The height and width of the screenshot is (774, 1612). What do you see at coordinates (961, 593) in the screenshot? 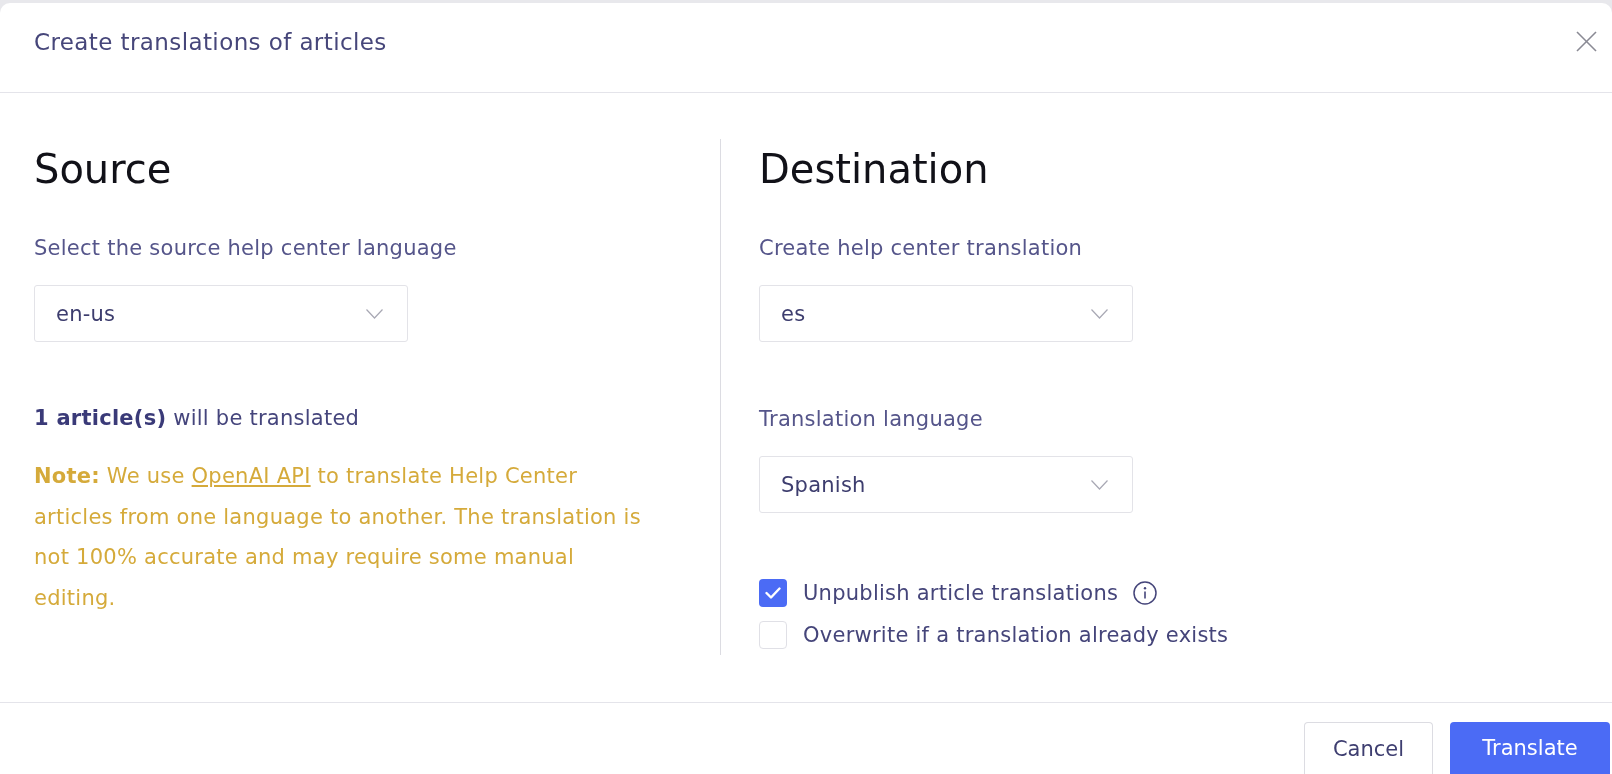
I see `checkbox-label: Unpublish article translations` at bounding box center [961, 593].